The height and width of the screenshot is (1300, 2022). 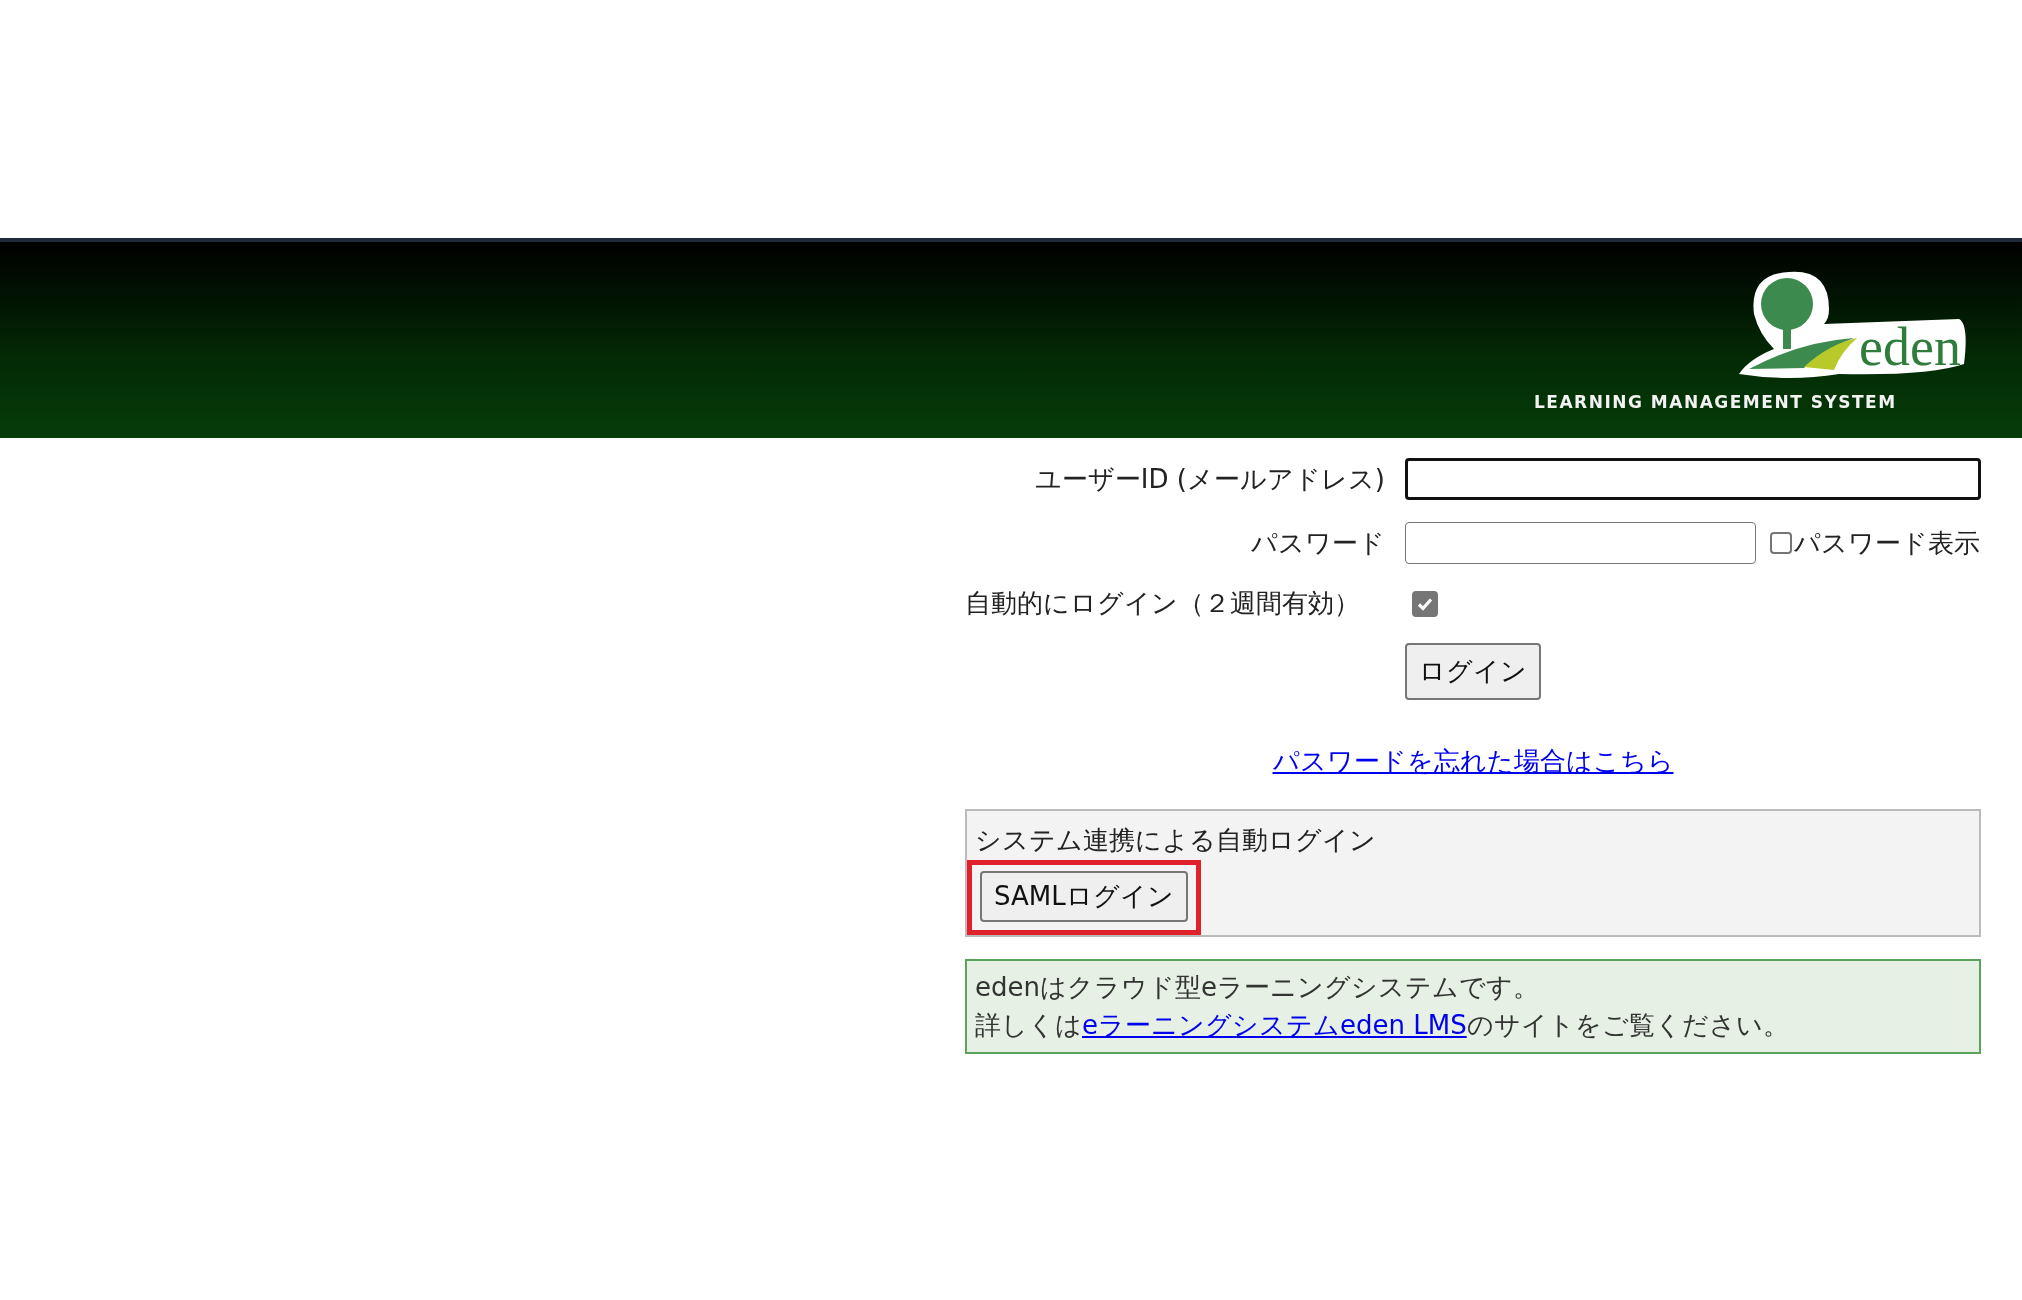 I want to click on password-label: パスワード, so click(x=1317, y=543).